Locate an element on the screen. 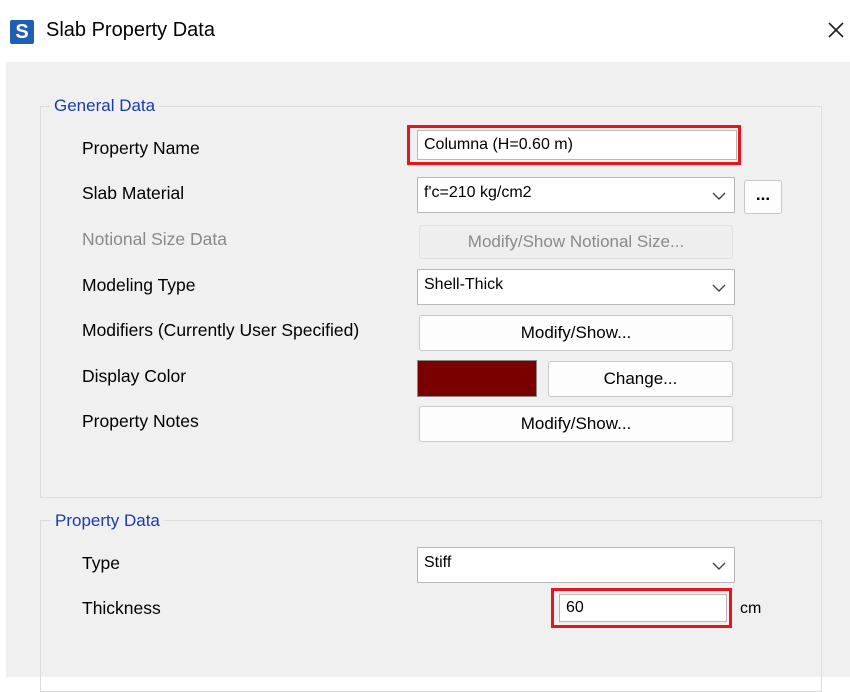 This screenshot has width=850, height=692. property-name-label: Property Name is located at coordinates (141, 148).